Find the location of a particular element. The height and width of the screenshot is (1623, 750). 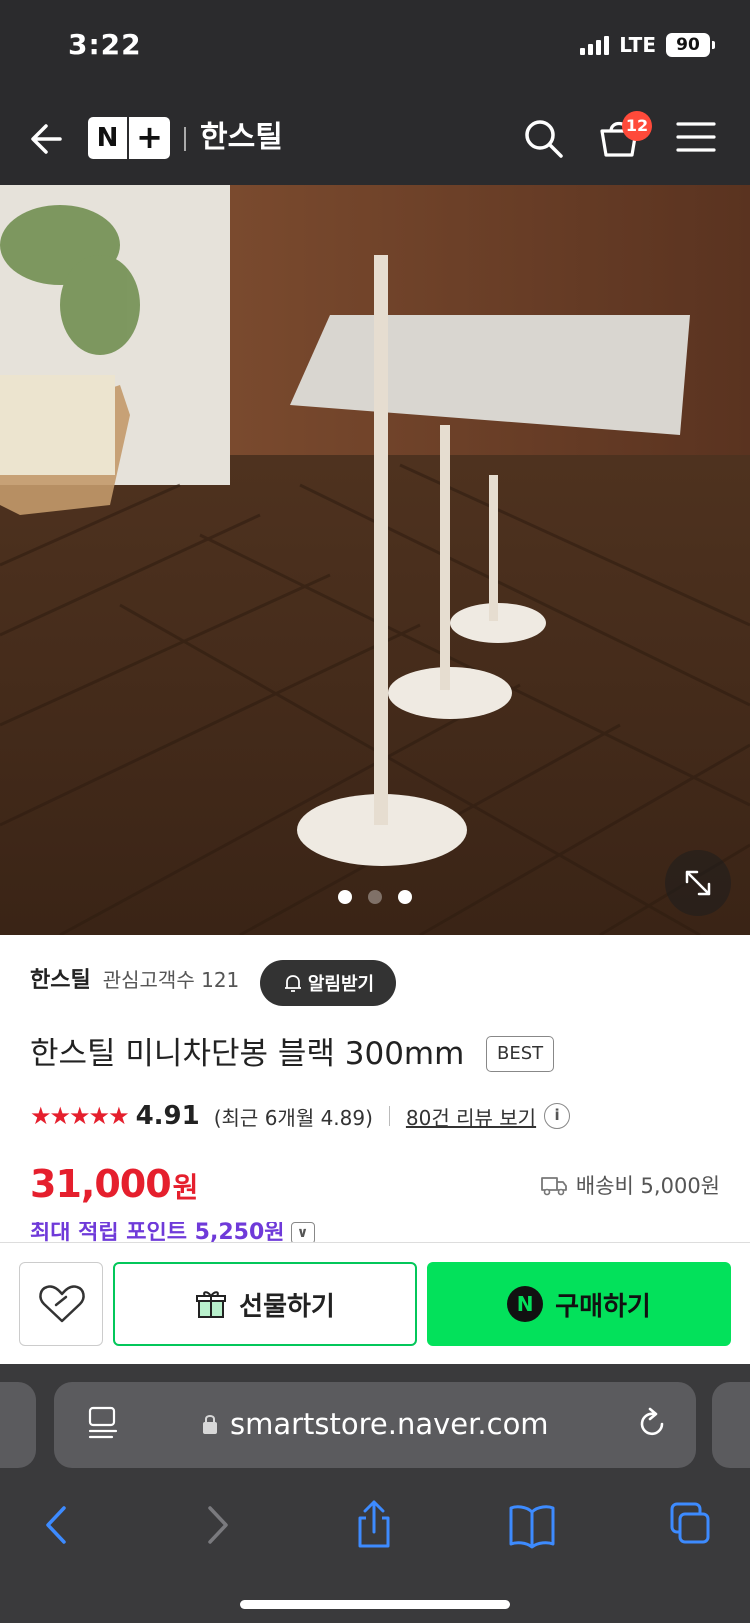

rating-row: ★★★★★ 4.91 (최근 6개월 4.89) 80건 리뷰 보기 i is located at coordinates (300, 1116).